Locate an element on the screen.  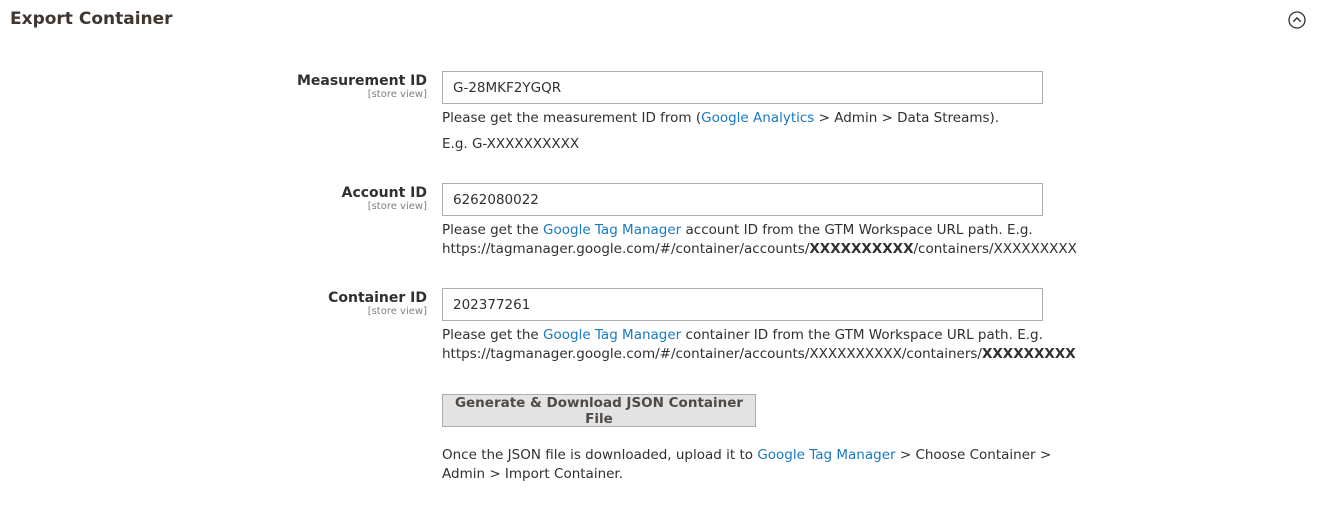
container-id-label: Container ID is located at coordinates (377, 298).